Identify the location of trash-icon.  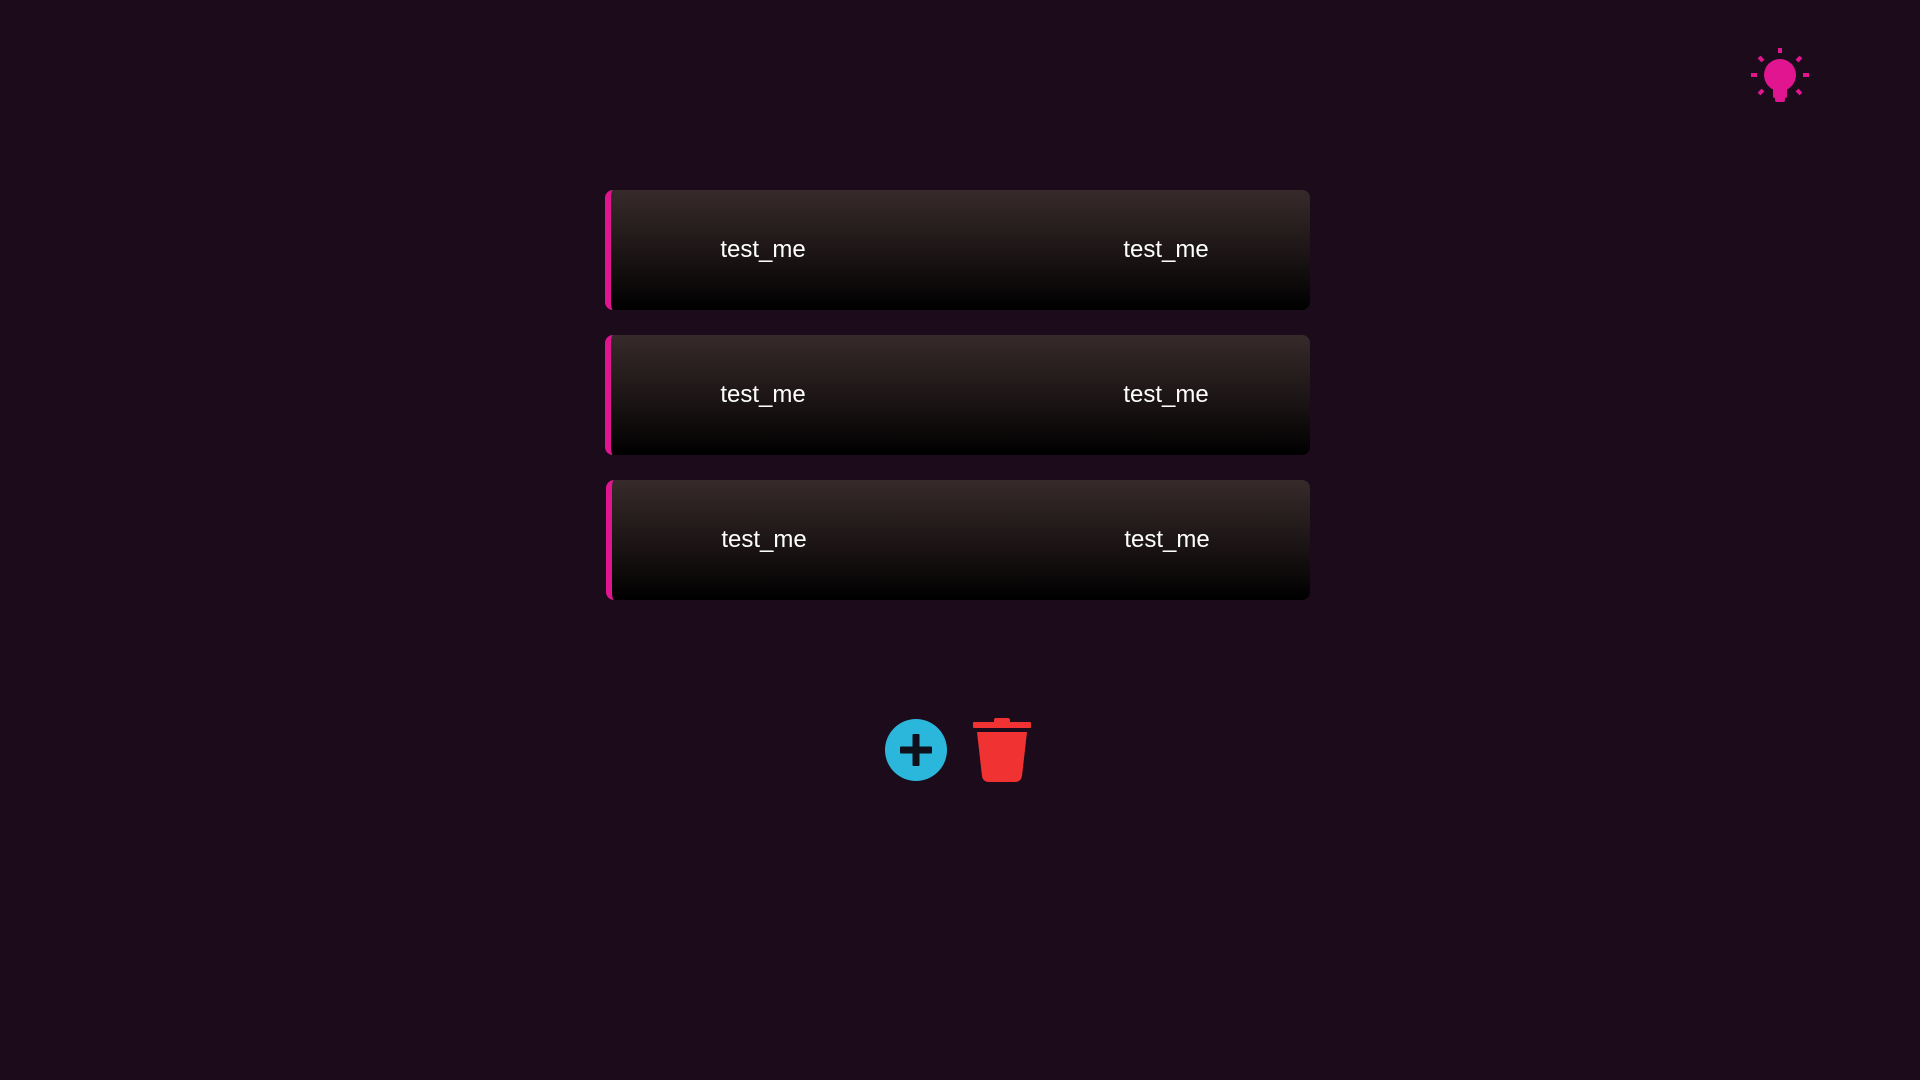
(1002, 750).